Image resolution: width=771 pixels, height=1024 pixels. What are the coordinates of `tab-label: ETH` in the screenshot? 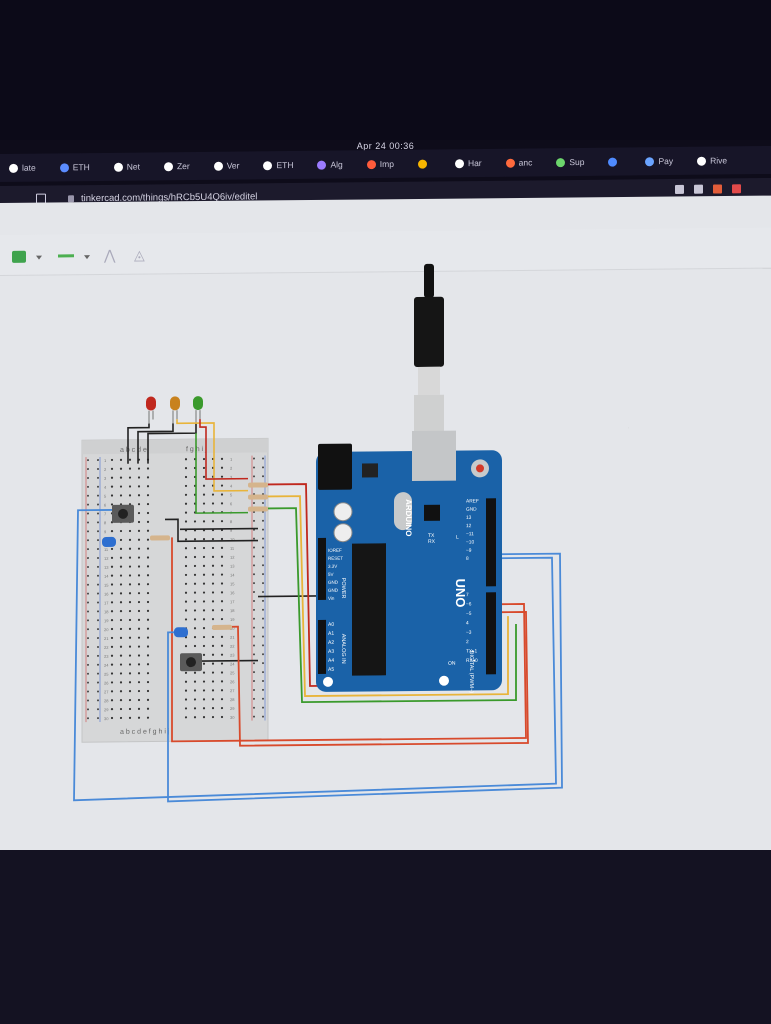 It's located at (81, 167).